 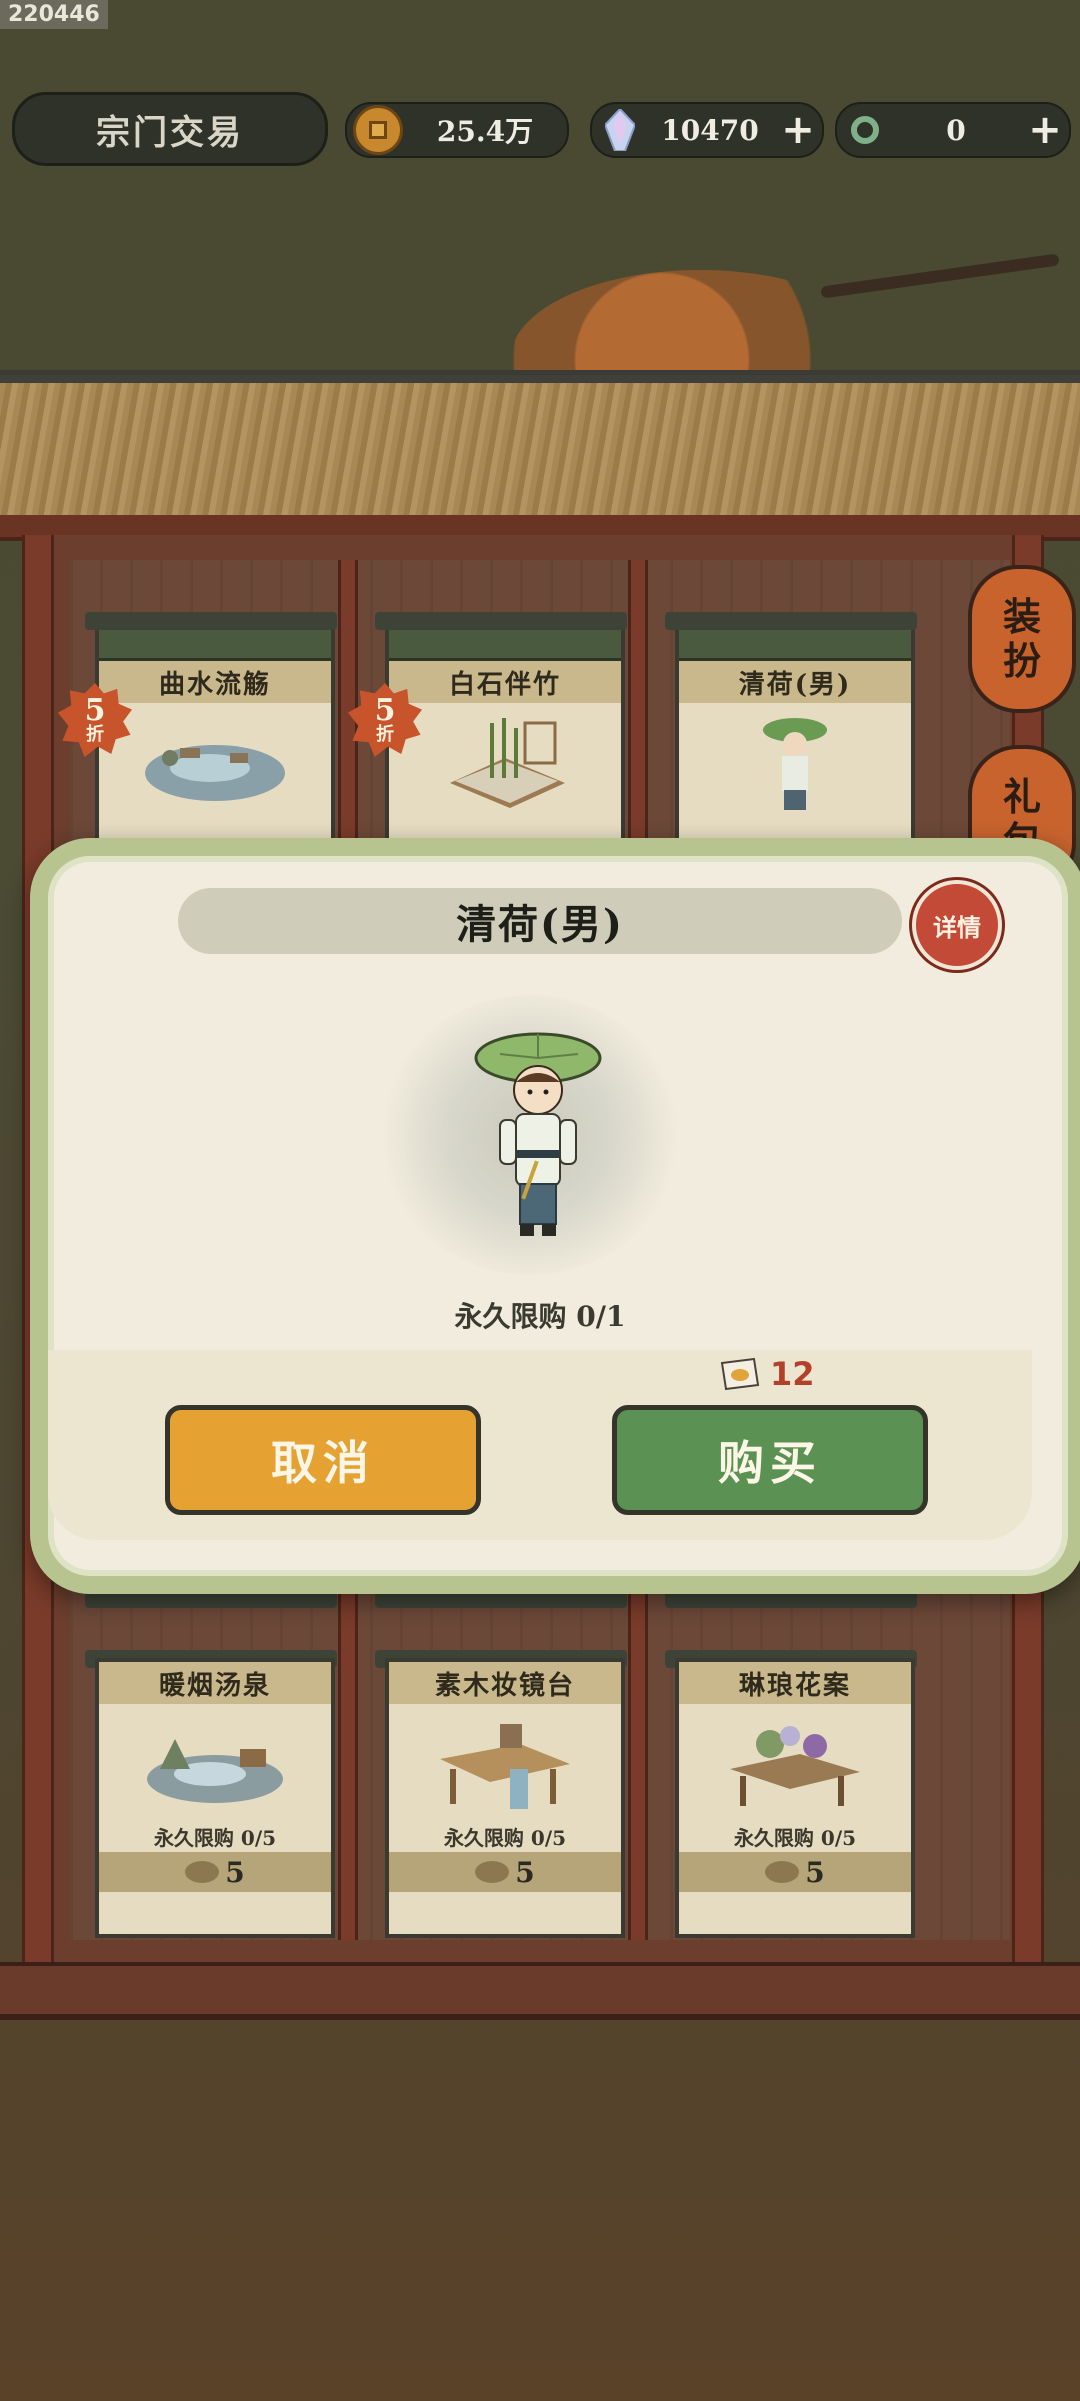 What do you see at coordinates (1021, 660) in the screenshot?
I see `lantern-text: 扮` at bounding box center [1021, 660].